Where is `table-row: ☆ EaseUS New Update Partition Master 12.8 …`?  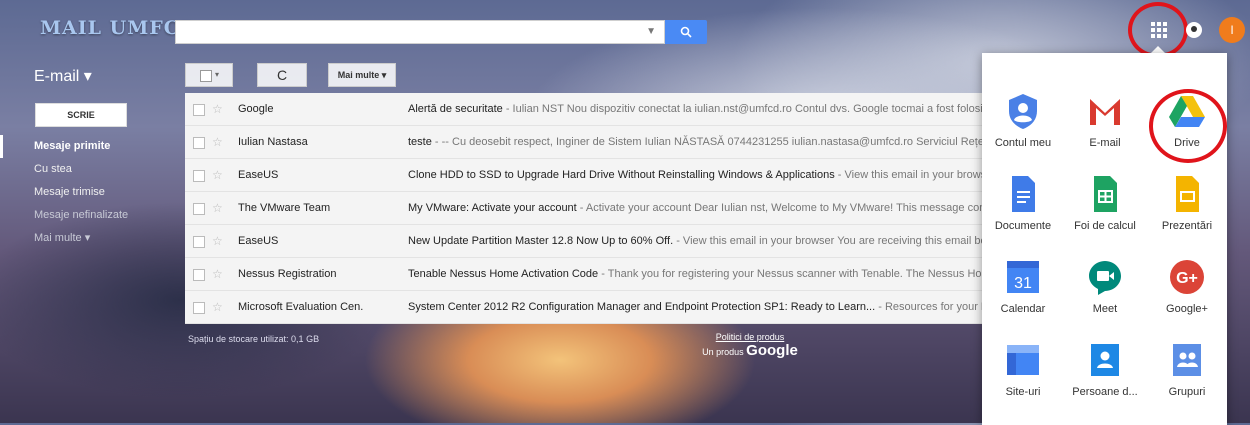
table-row: ☆ EaseUS New Update Partition Master 12.8 … is located at coordinates (585, 241).